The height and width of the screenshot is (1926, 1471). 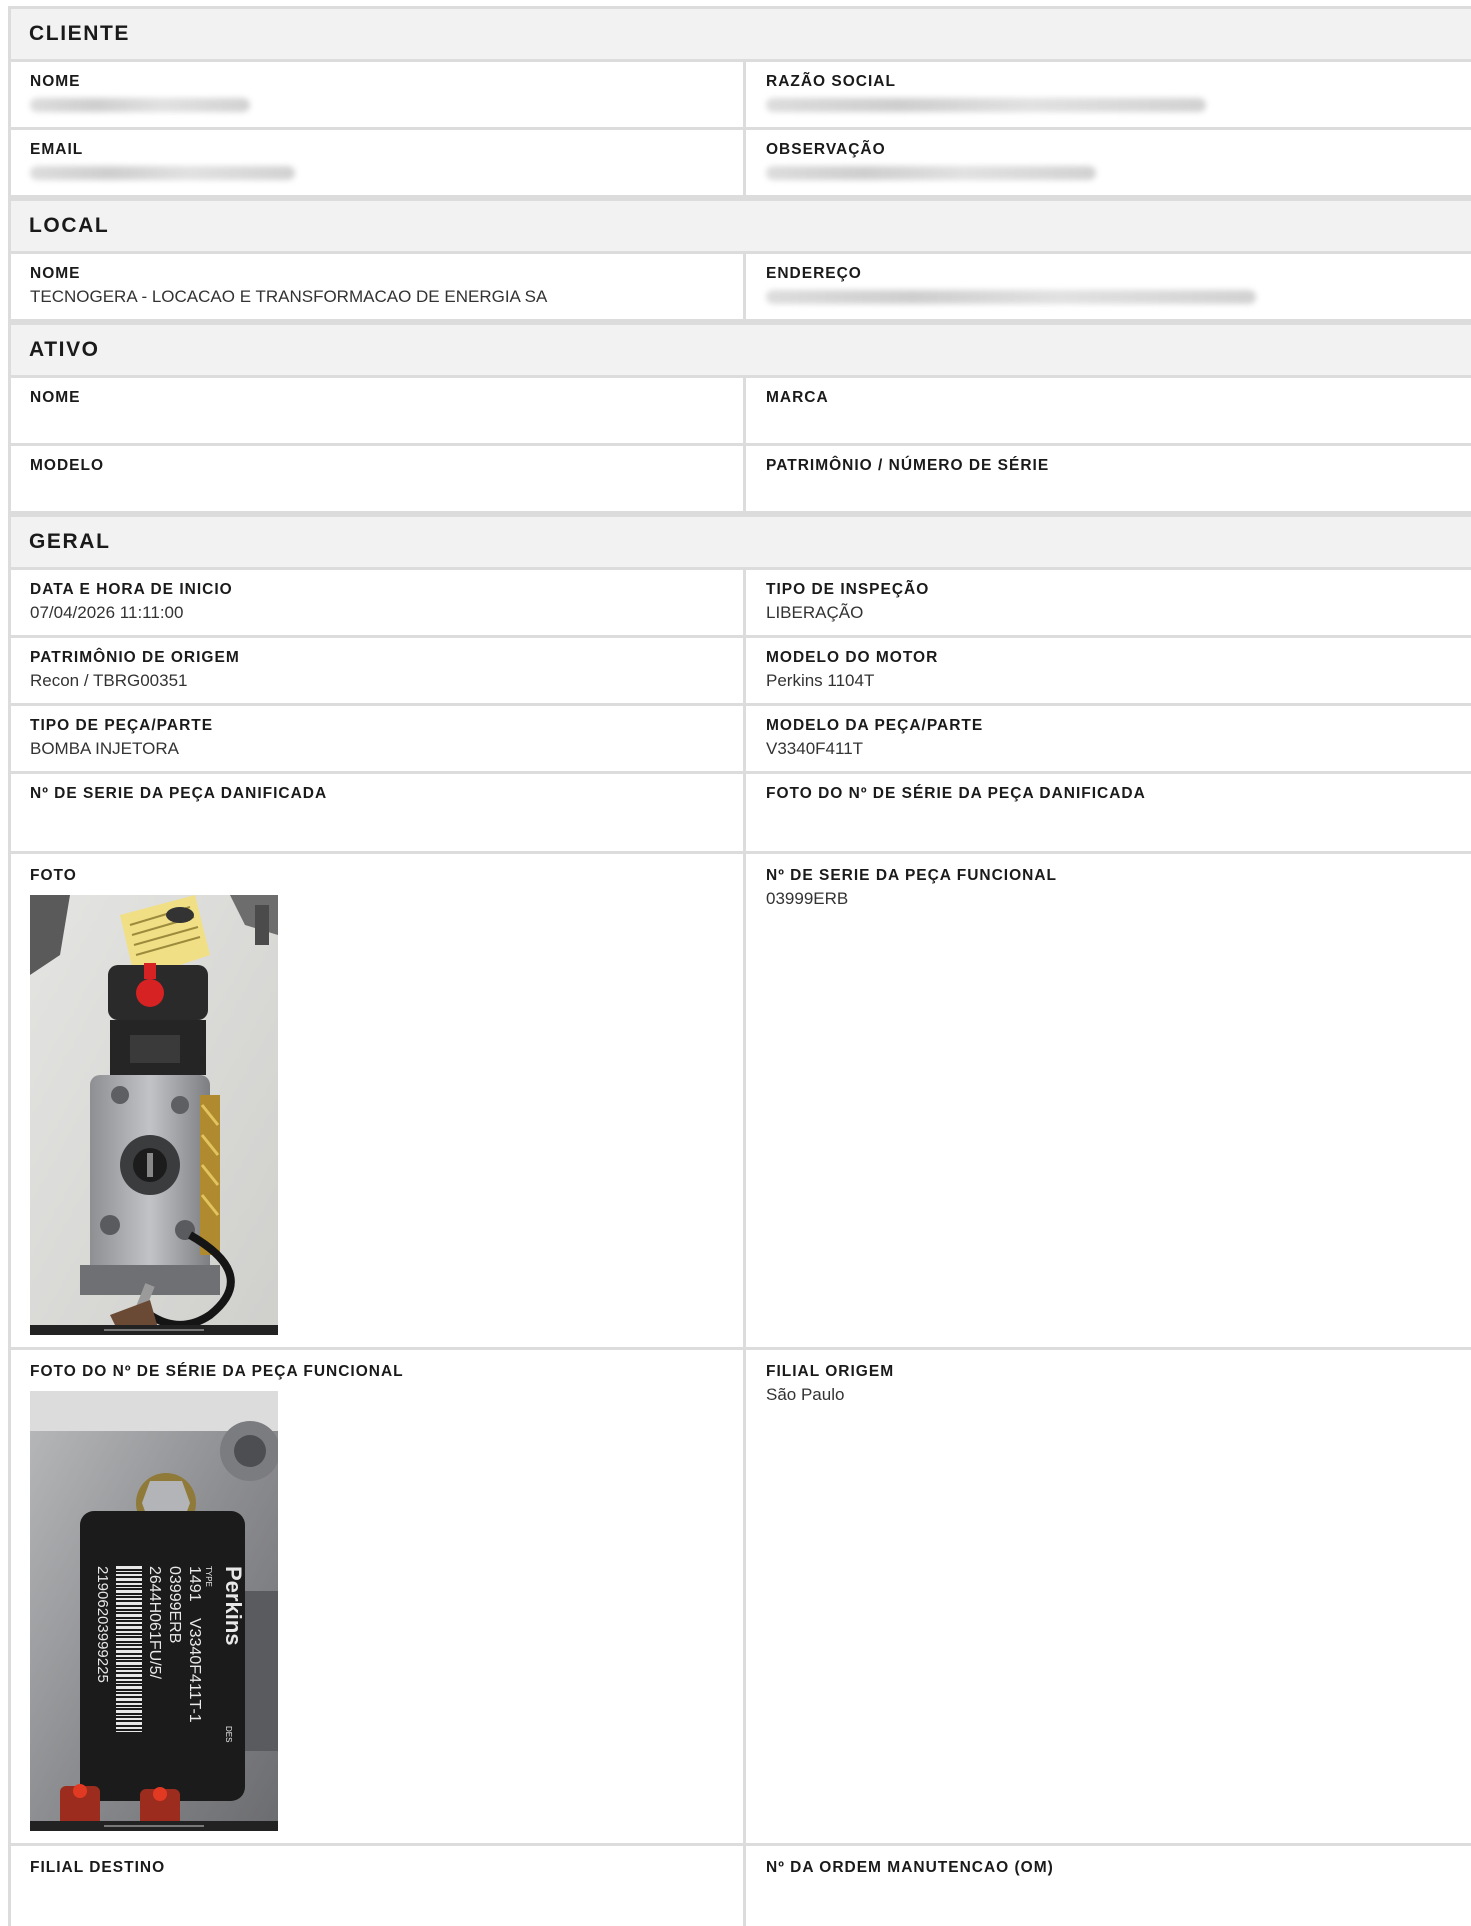 I want to click on geral-patrimonio-origem-value: Recon / TBRG00351, so click(x=109, y=680).